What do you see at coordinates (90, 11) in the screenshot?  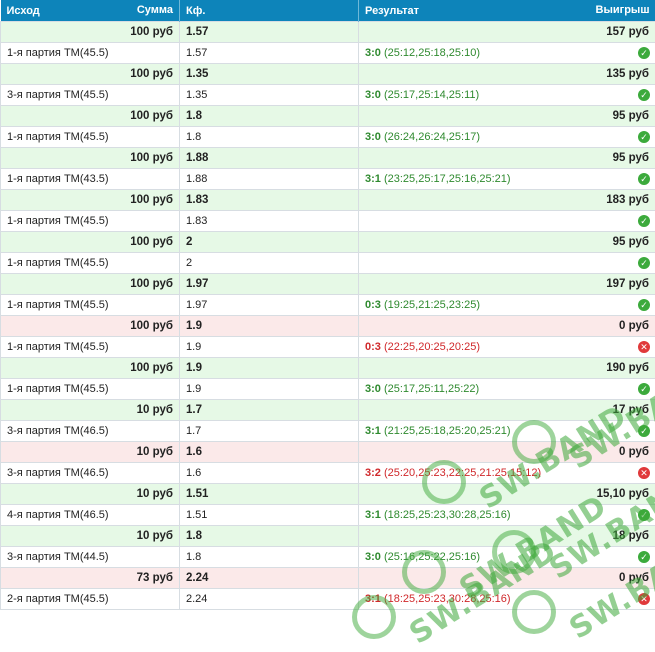 I see `column-header-outcome: Исход Сумма` at bounding box center [90, 11].